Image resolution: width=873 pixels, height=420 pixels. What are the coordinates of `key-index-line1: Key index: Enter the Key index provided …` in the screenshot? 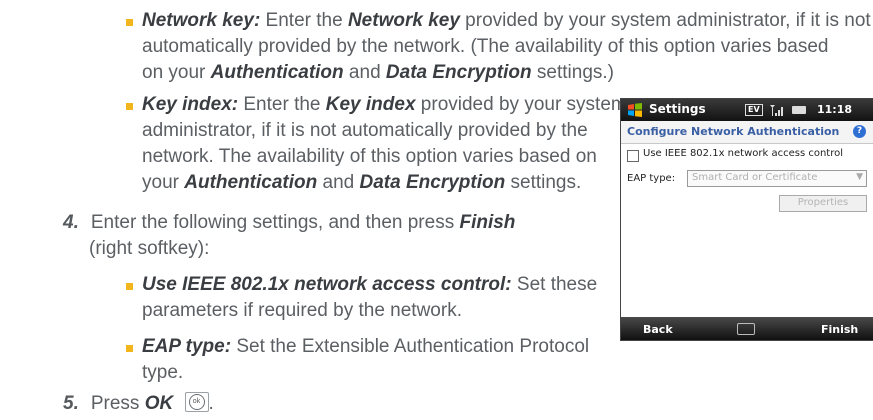 It's located at (384, 104).